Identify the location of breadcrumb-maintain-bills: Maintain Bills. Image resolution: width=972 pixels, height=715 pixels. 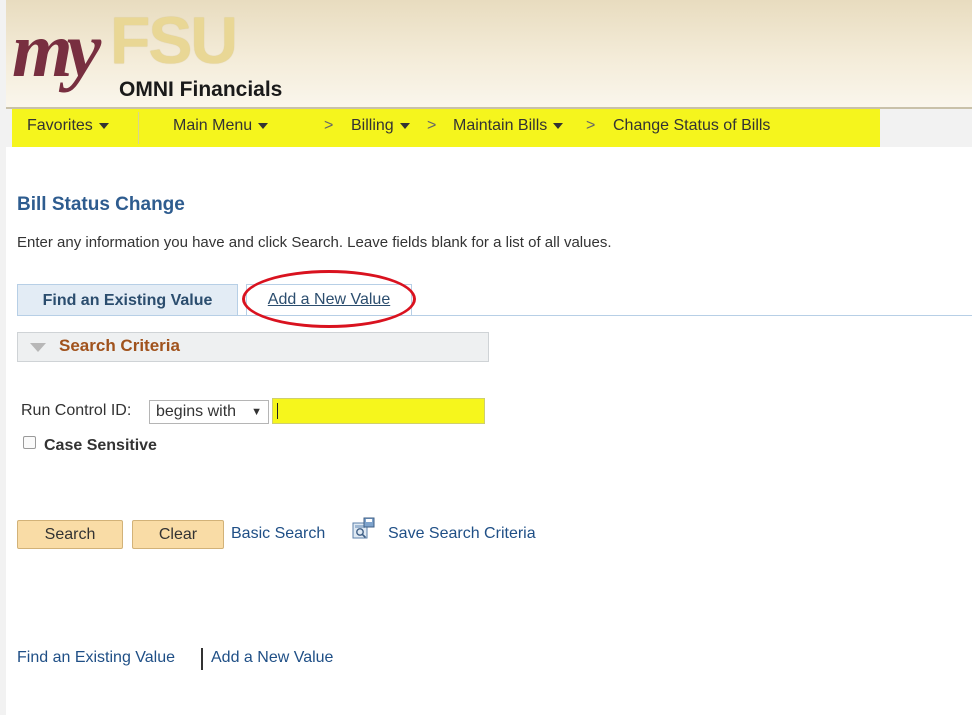
(508, 126).